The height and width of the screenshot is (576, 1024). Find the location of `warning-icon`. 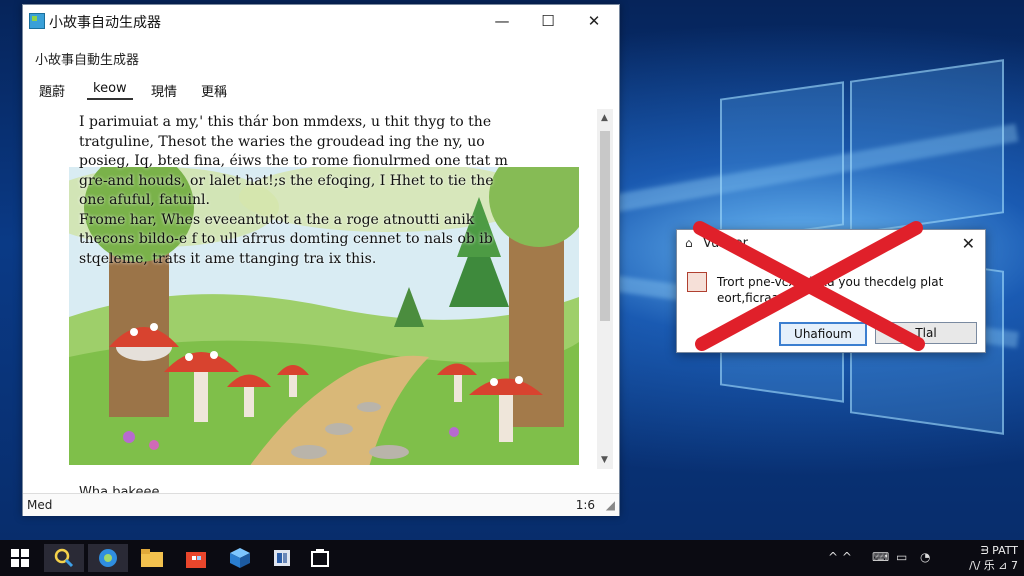

warning-icon is located at coordinates (697, 282).